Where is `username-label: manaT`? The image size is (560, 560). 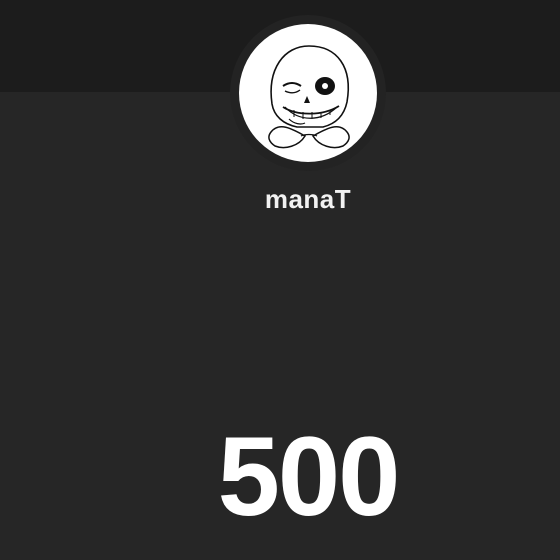
username-label: manaT is located at coordinates (308, 199).